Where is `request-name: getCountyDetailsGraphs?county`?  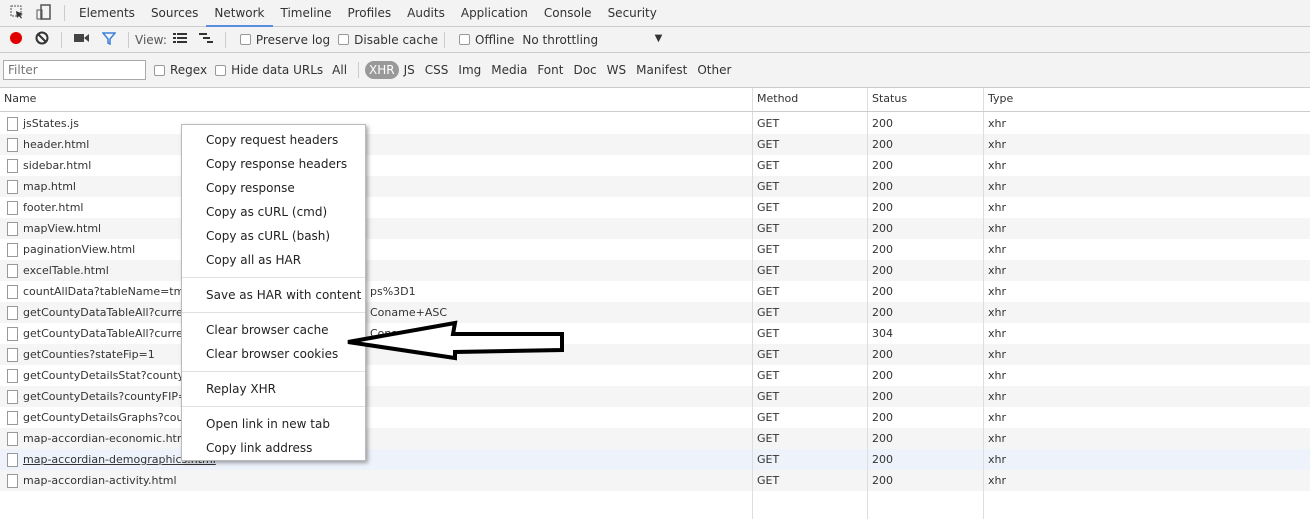 request-name: getCountyDetailsGraphs?county is located at coordinates (112, 417).